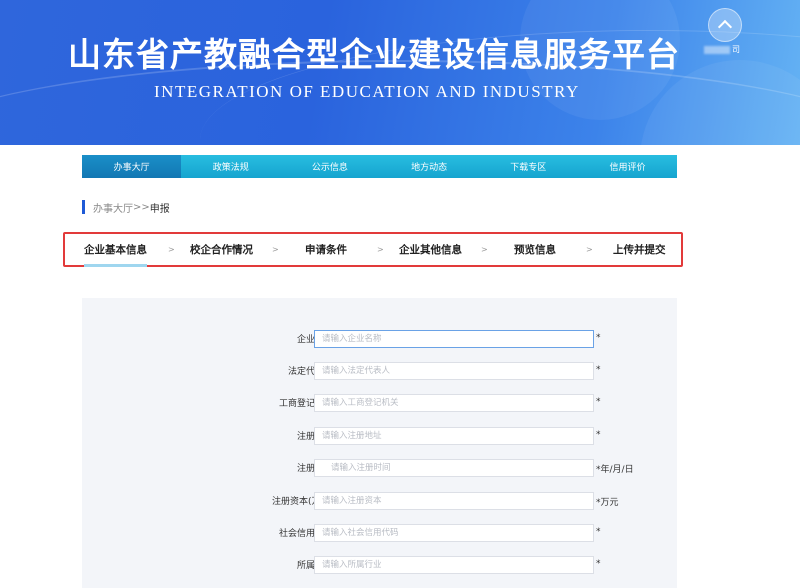  Describe the element at coordinates (454, 565) in the screenshot. I see `industry-input` at that location.